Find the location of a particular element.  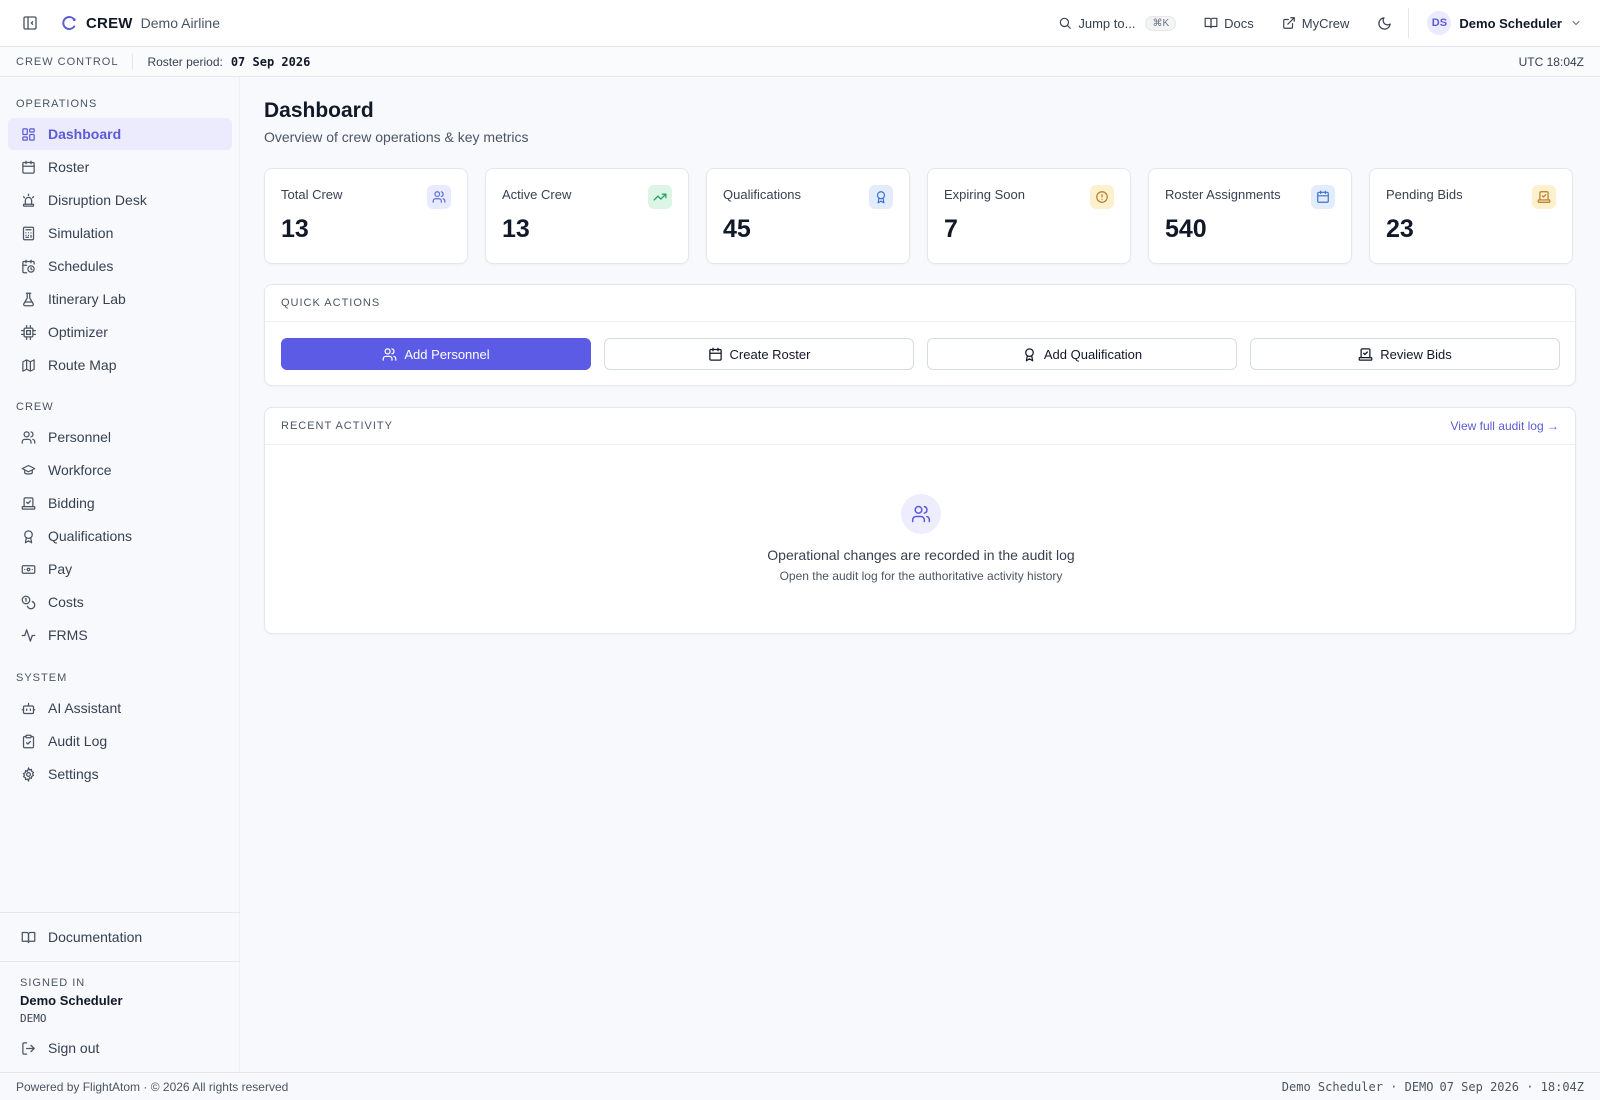

add-qualification-button: Add Qualification is located at coordinates (1082, 354).